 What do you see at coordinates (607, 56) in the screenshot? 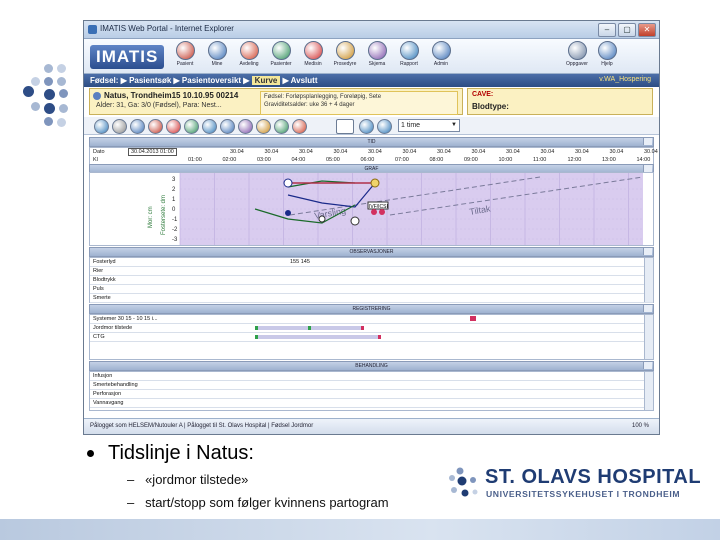
I see `toolbar-button-hjelp: Hjelp` at bounding box center [607, 56].